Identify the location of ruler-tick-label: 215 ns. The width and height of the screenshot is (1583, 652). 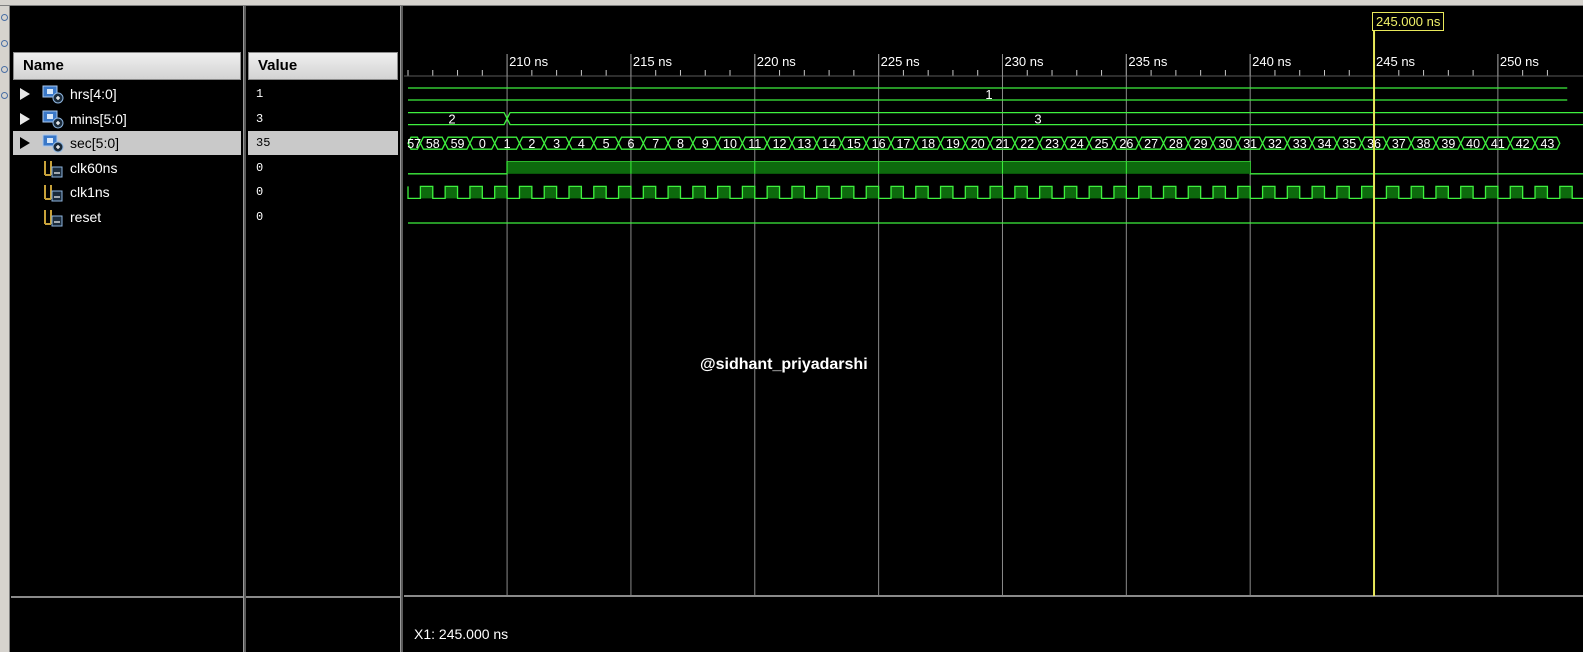
(653, 61).